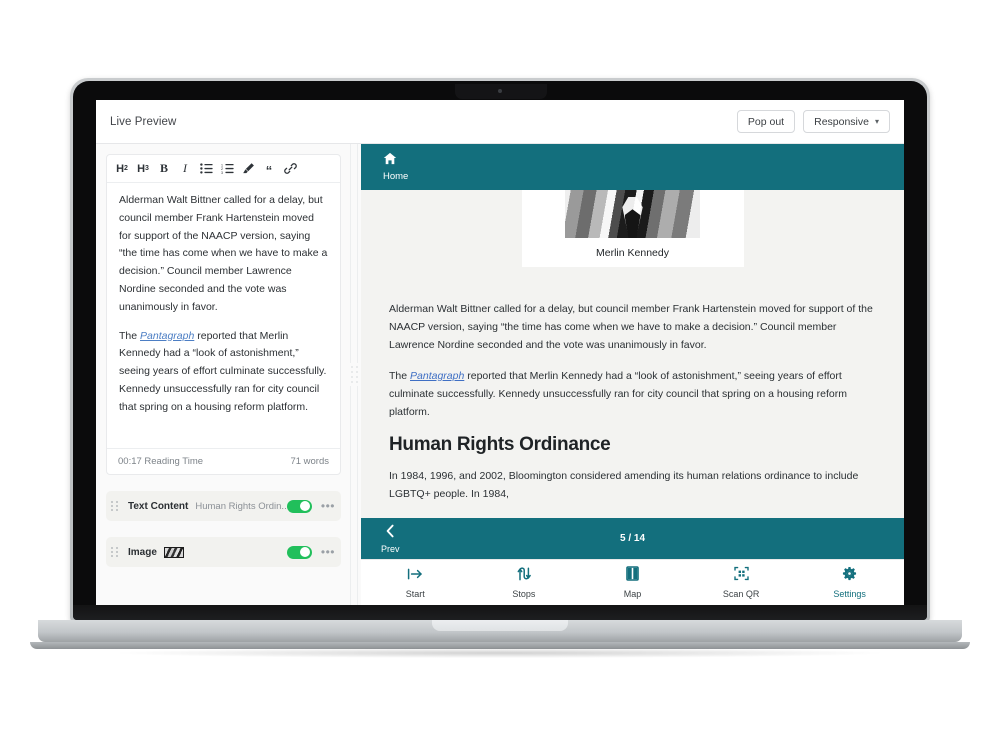  I want to click on prev-button: Prev, so click(390, 539).